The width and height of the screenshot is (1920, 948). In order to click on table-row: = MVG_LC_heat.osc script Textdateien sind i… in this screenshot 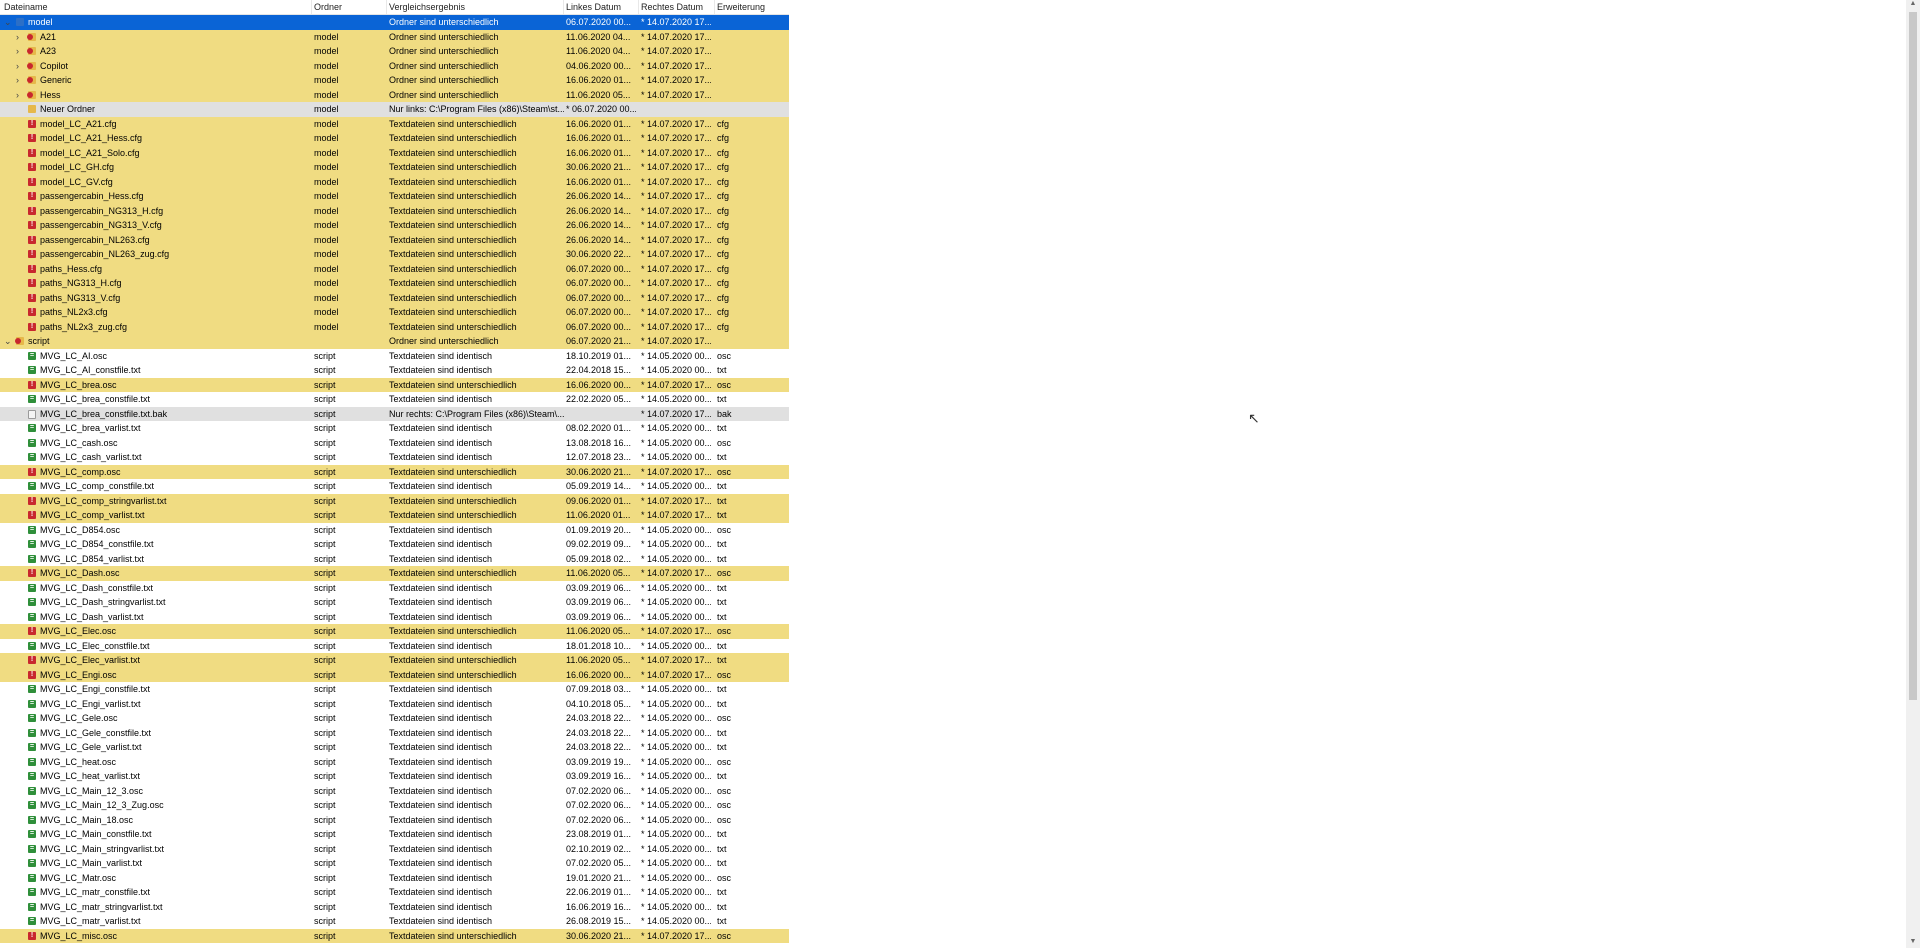, I will do `click(394, 761)`.